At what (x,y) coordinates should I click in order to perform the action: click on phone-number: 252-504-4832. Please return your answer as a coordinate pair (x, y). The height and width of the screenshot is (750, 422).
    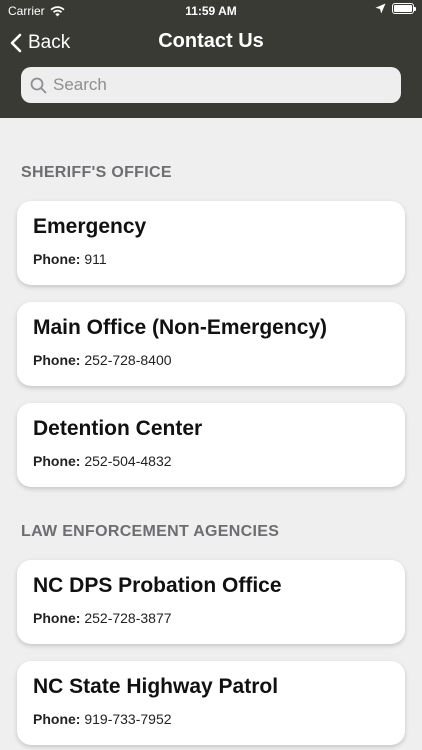
    Looking at the image, I should click on (127, 461).